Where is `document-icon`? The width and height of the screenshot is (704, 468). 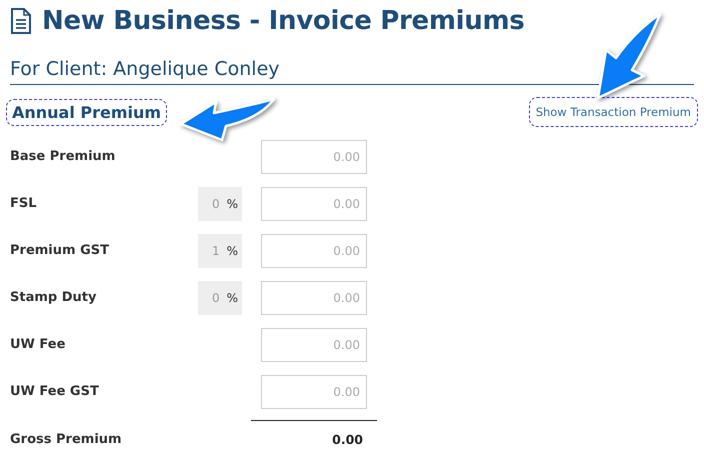 document-icon is located at coordinates (21, 21).